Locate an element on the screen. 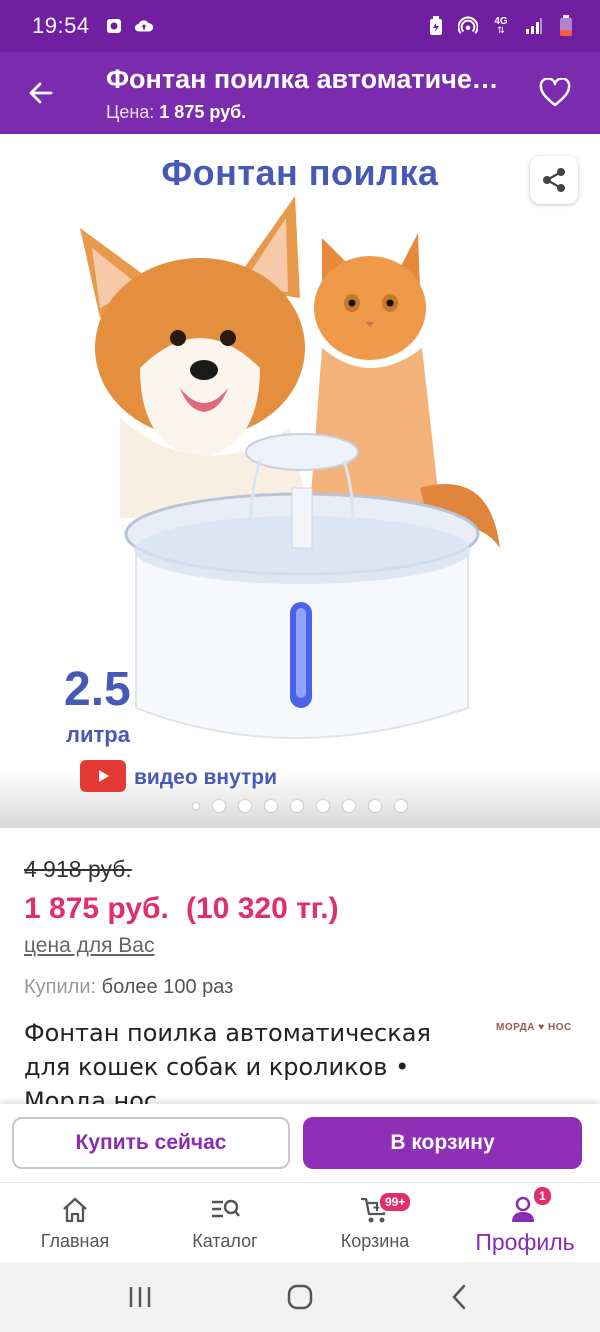  carousel-indicator is located at coordinates (300, 806).